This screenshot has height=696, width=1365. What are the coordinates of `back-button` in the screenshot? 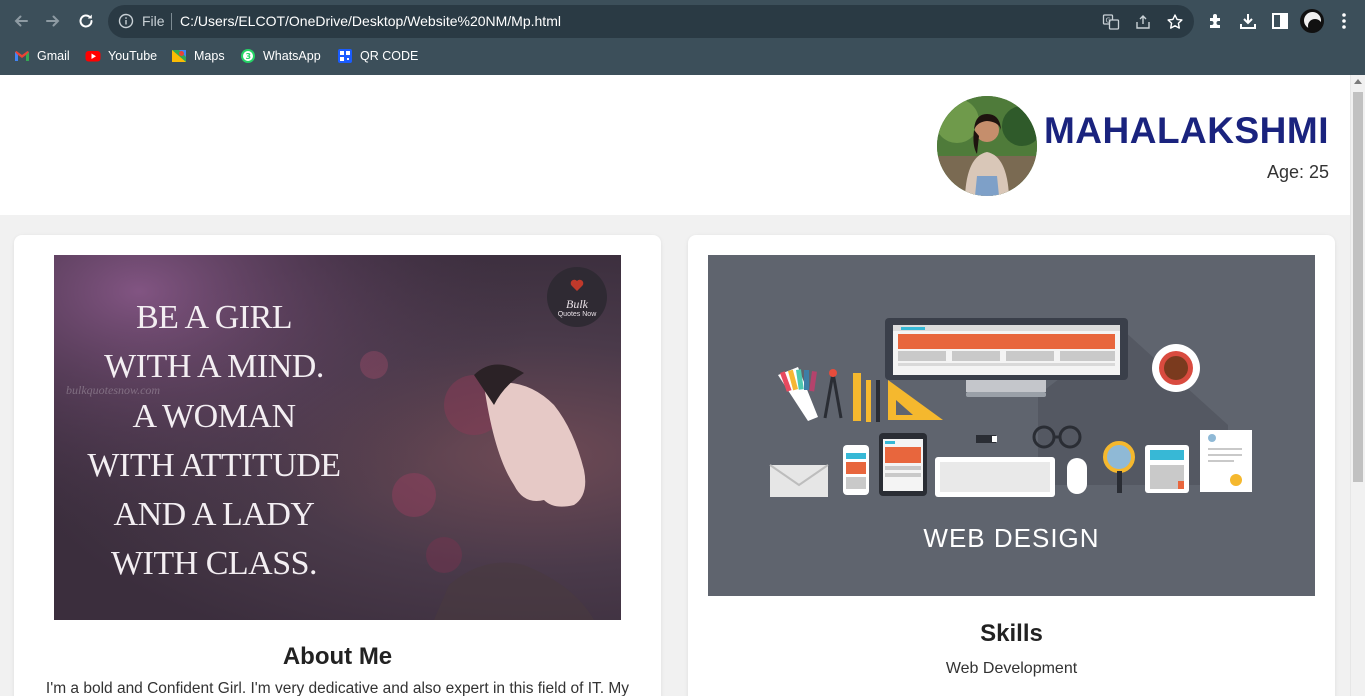 It's located at (21, 21).